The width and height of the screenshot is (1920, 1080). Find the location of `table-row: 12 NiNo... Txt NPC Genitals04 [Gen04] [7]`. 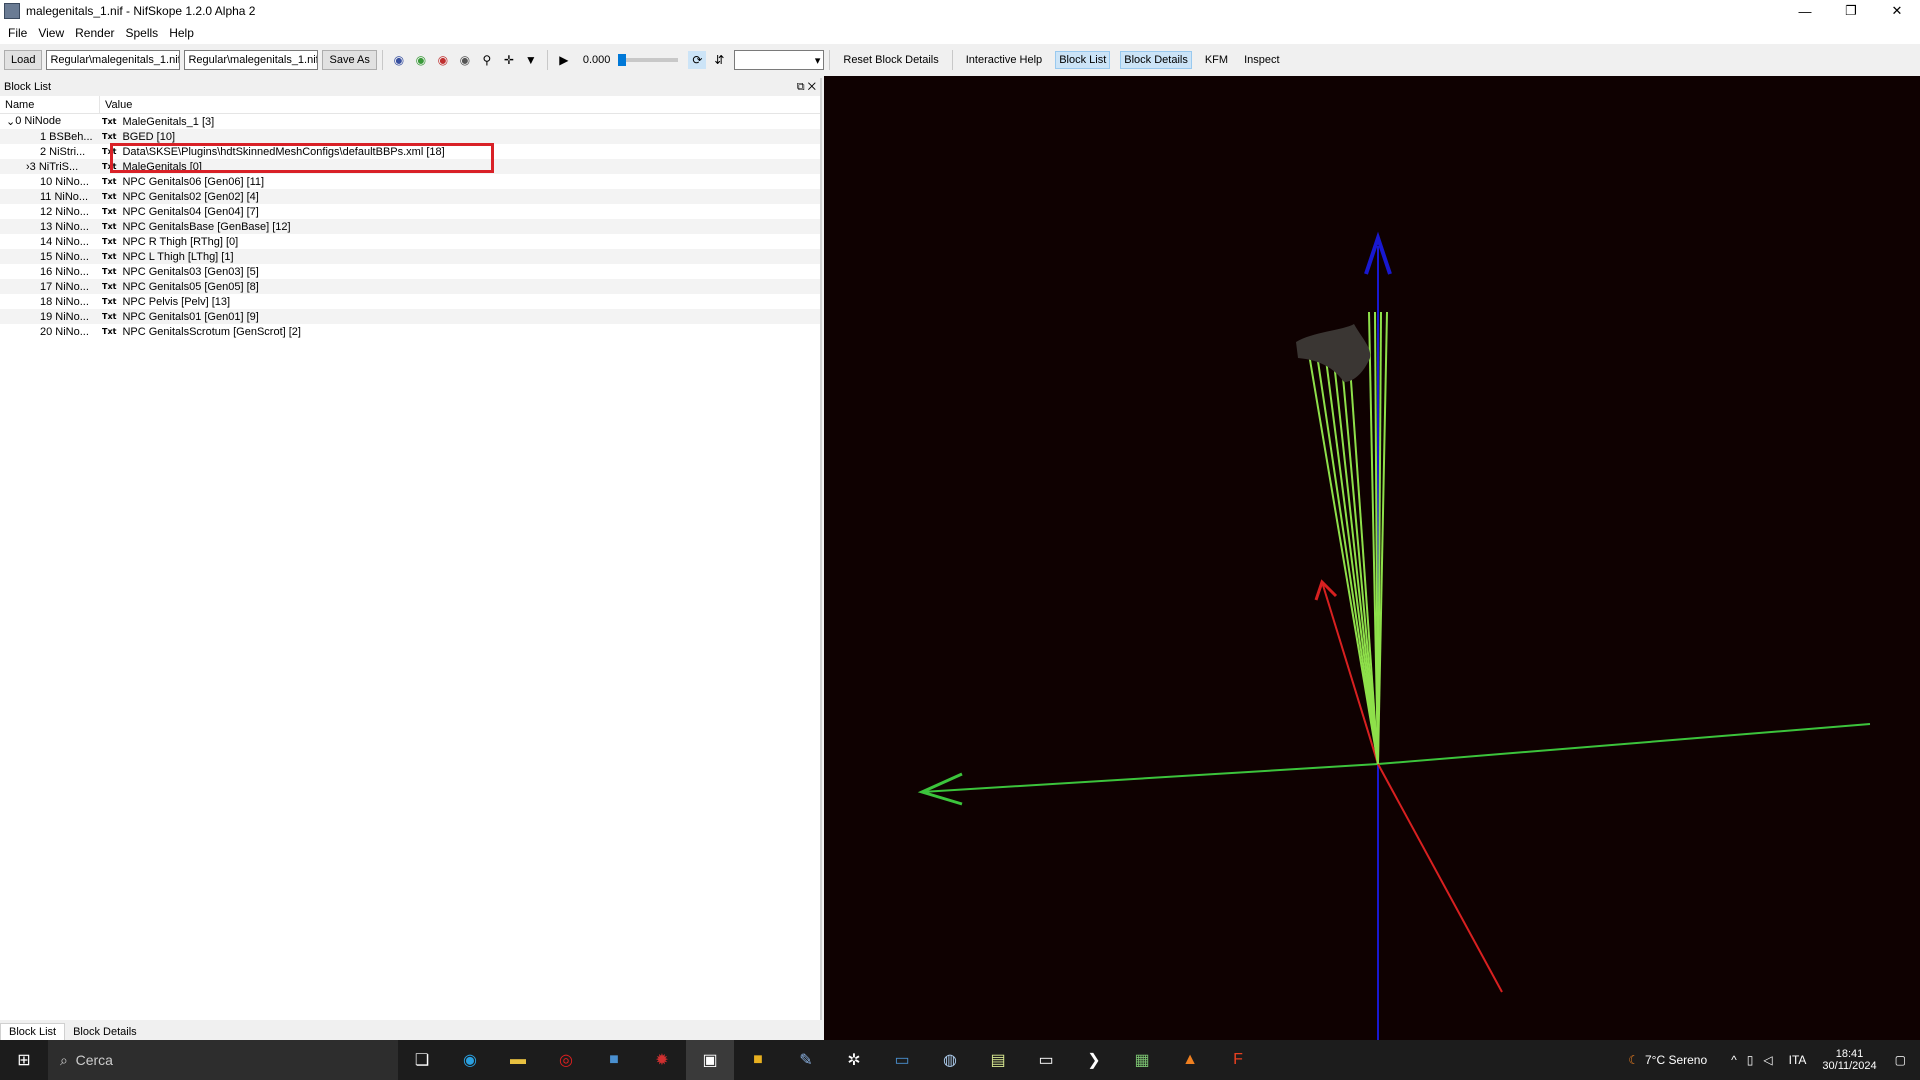

table-row: 12 NiNo... Txt NPC Genitals04 [Gen04] [7] is located at coordinates (410, 211).